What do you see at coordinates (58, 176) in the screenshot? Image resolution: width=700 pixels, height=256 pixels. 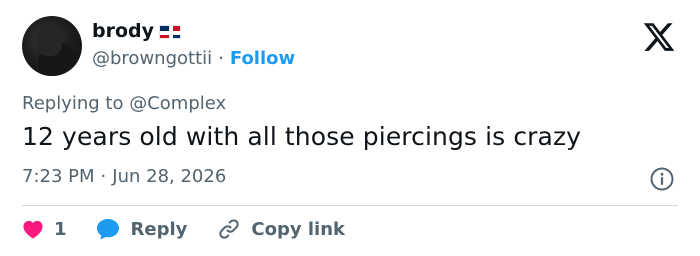 I see `tweet-time: 7:23 PM` at bounding box center [58, 176].